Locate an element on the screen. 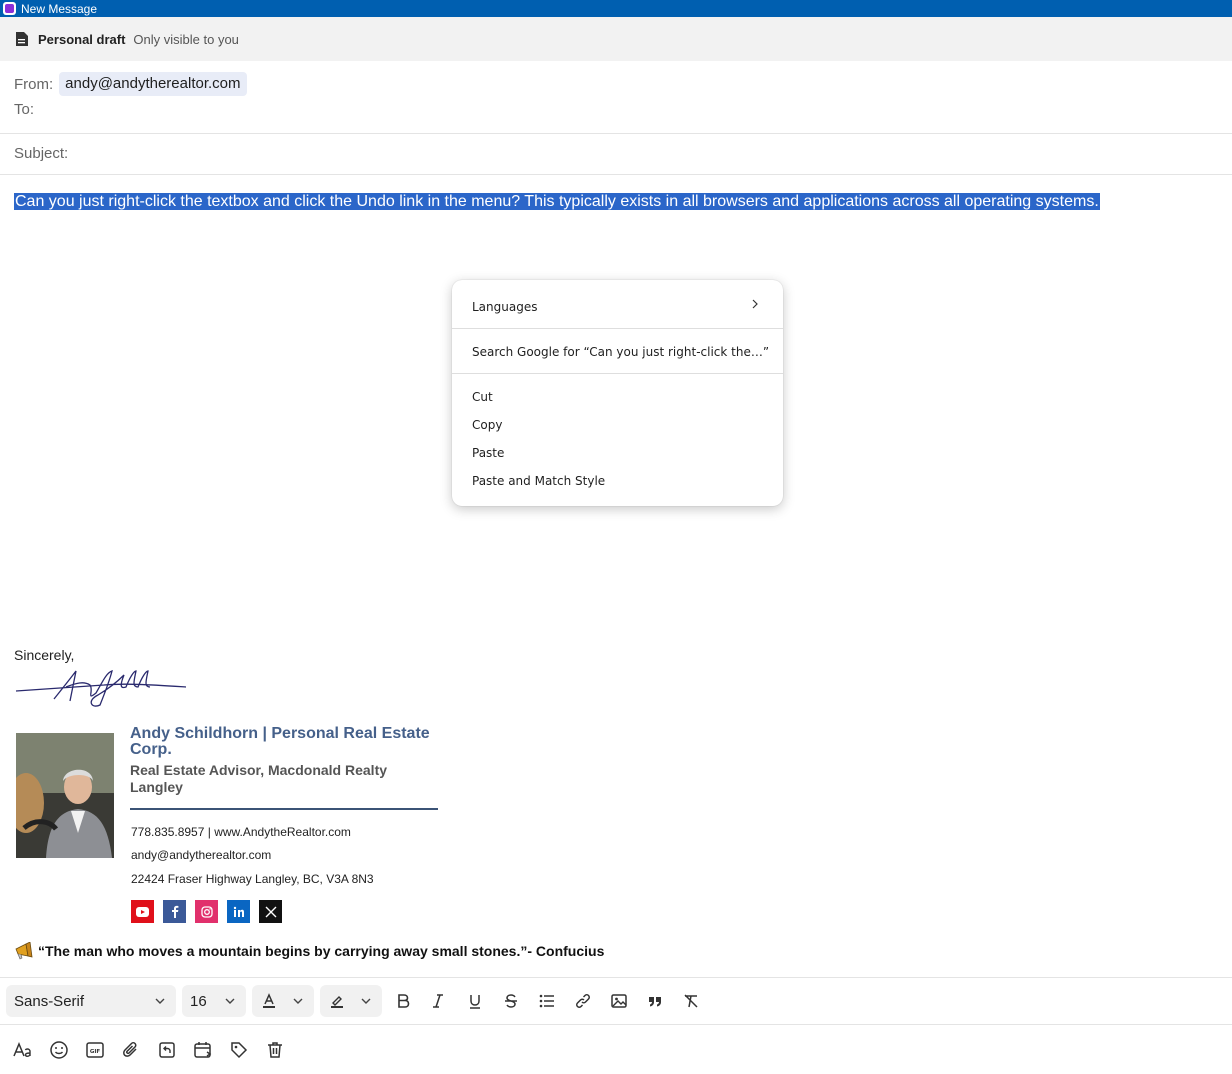 Image resolution: width=1232 pixels, height=1074 pixels. gif-button: GIF is located at coordinates (95, 1050).